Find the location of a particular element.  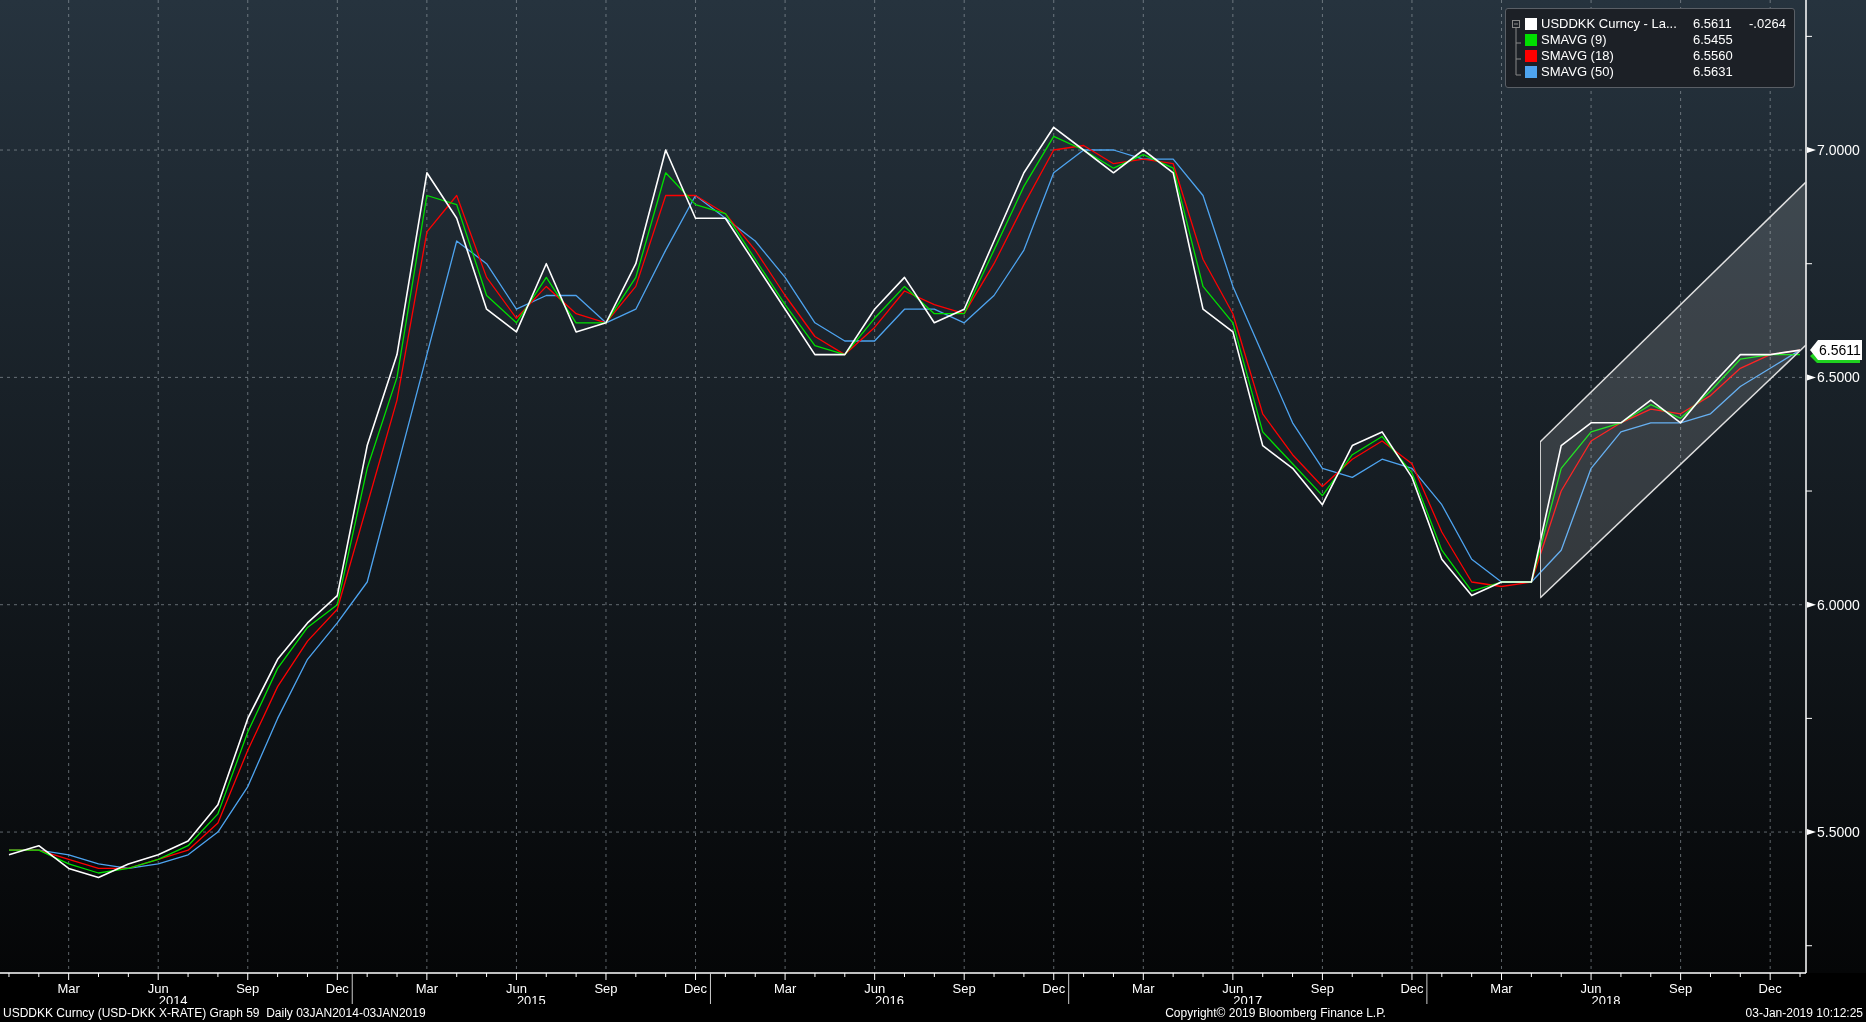

timestamp: 03-Jan-2019 10:12:25 is located at coordinates (1804, 1013).